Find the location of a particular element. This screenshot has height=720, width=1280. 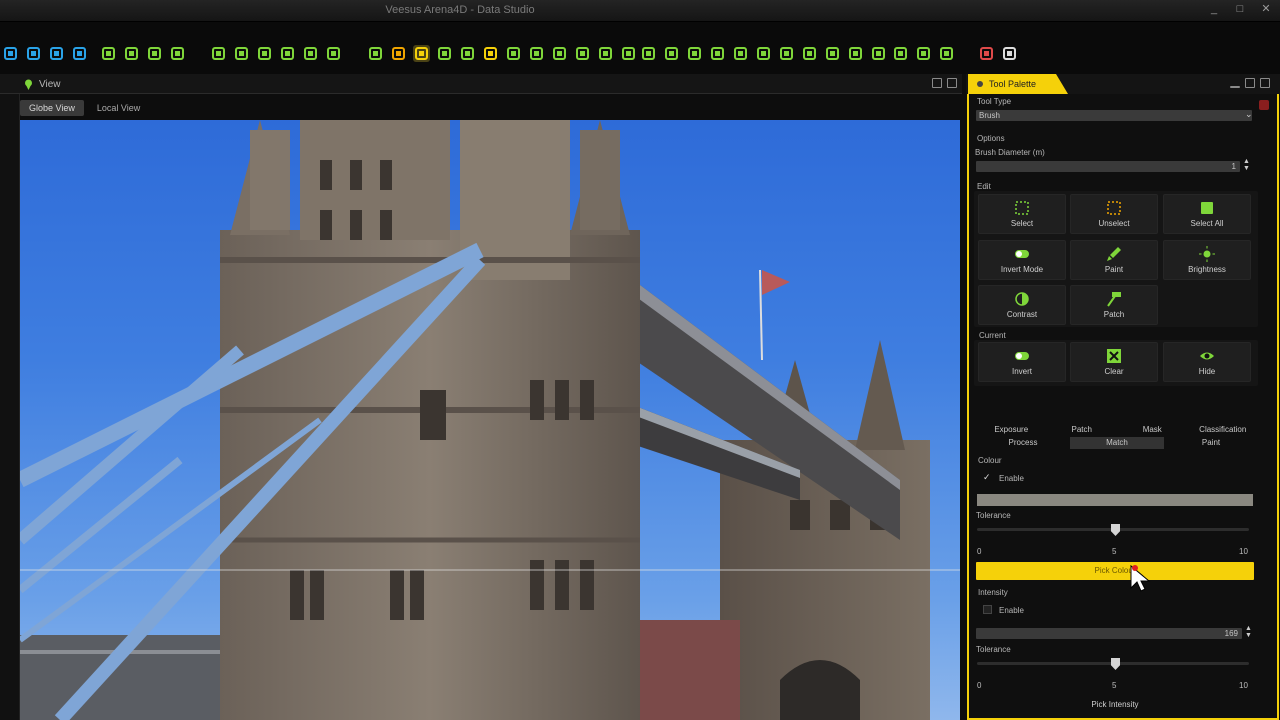

tile2-icon is located at coordinates (946, 53).